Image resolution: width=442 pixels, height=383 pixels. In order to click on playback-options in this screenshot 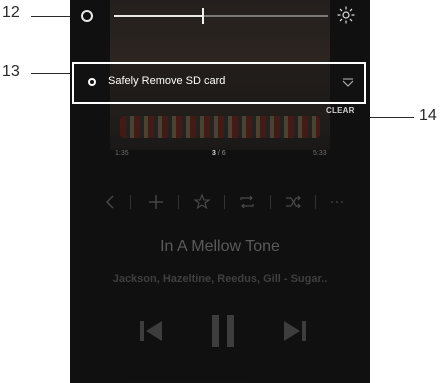, I will do `click(222, 203)`.